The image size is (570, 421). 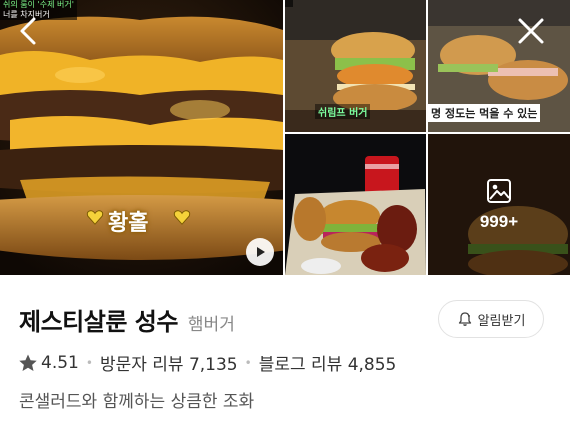 What do you see at coordinates (38, 5) in the screenshot?
I see `main-caption-line-1: 쉬의 룸이 '수제 버거'` at bounding box center [38, 5].